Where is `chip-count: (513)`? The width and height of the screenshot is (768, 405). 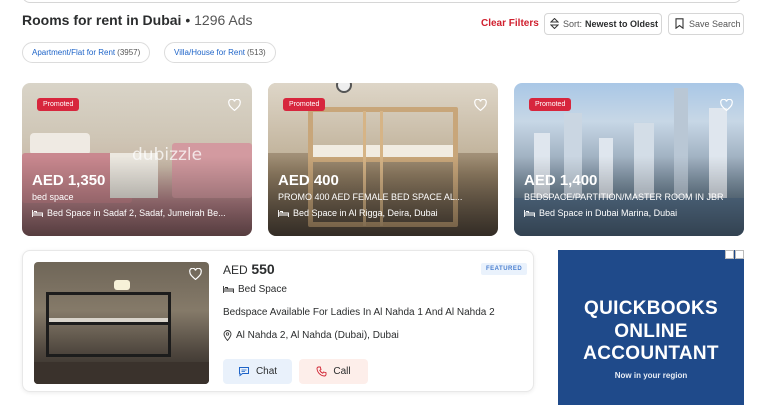
chip-count: (513) is located at coordinates (256, 52).